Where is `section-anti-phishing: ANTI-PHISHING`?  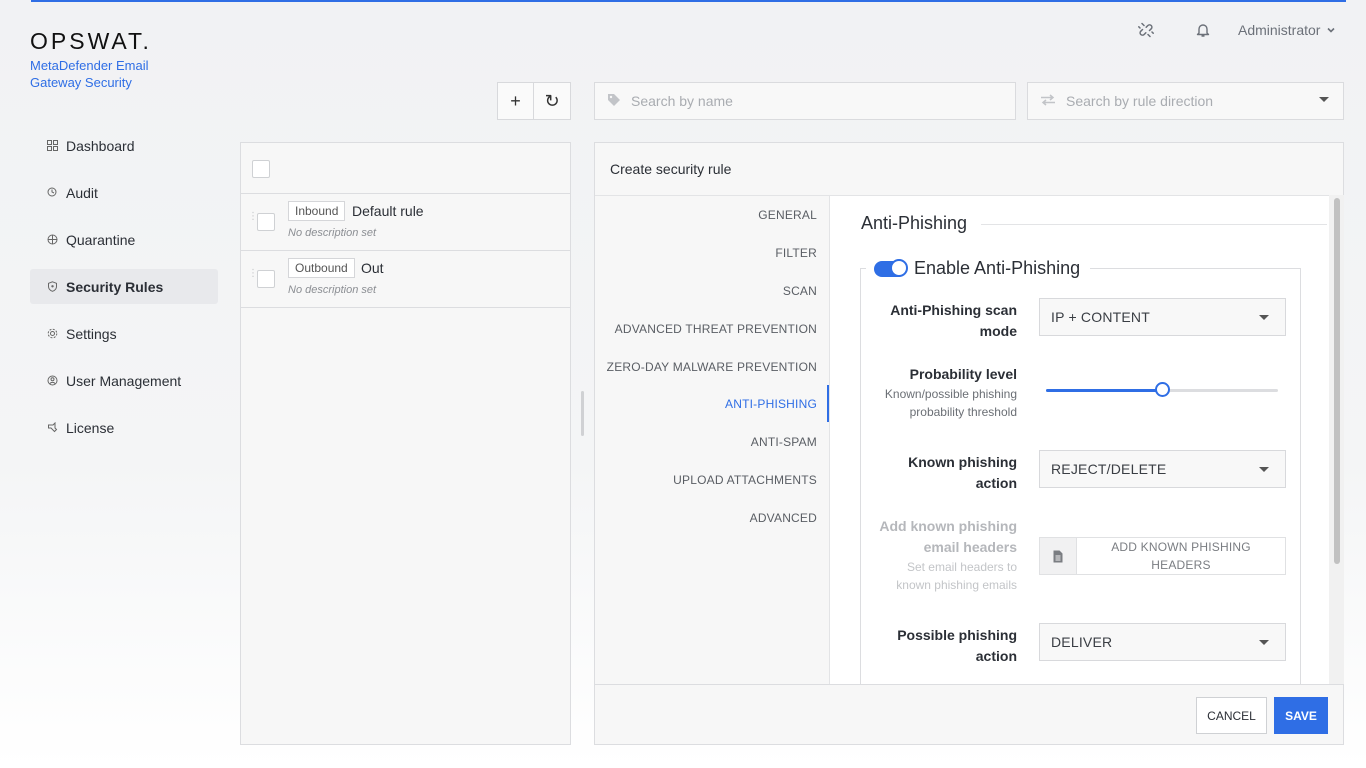
section-anti-phishing: ANTI-PHISHING is located at coordinates (771, 404).